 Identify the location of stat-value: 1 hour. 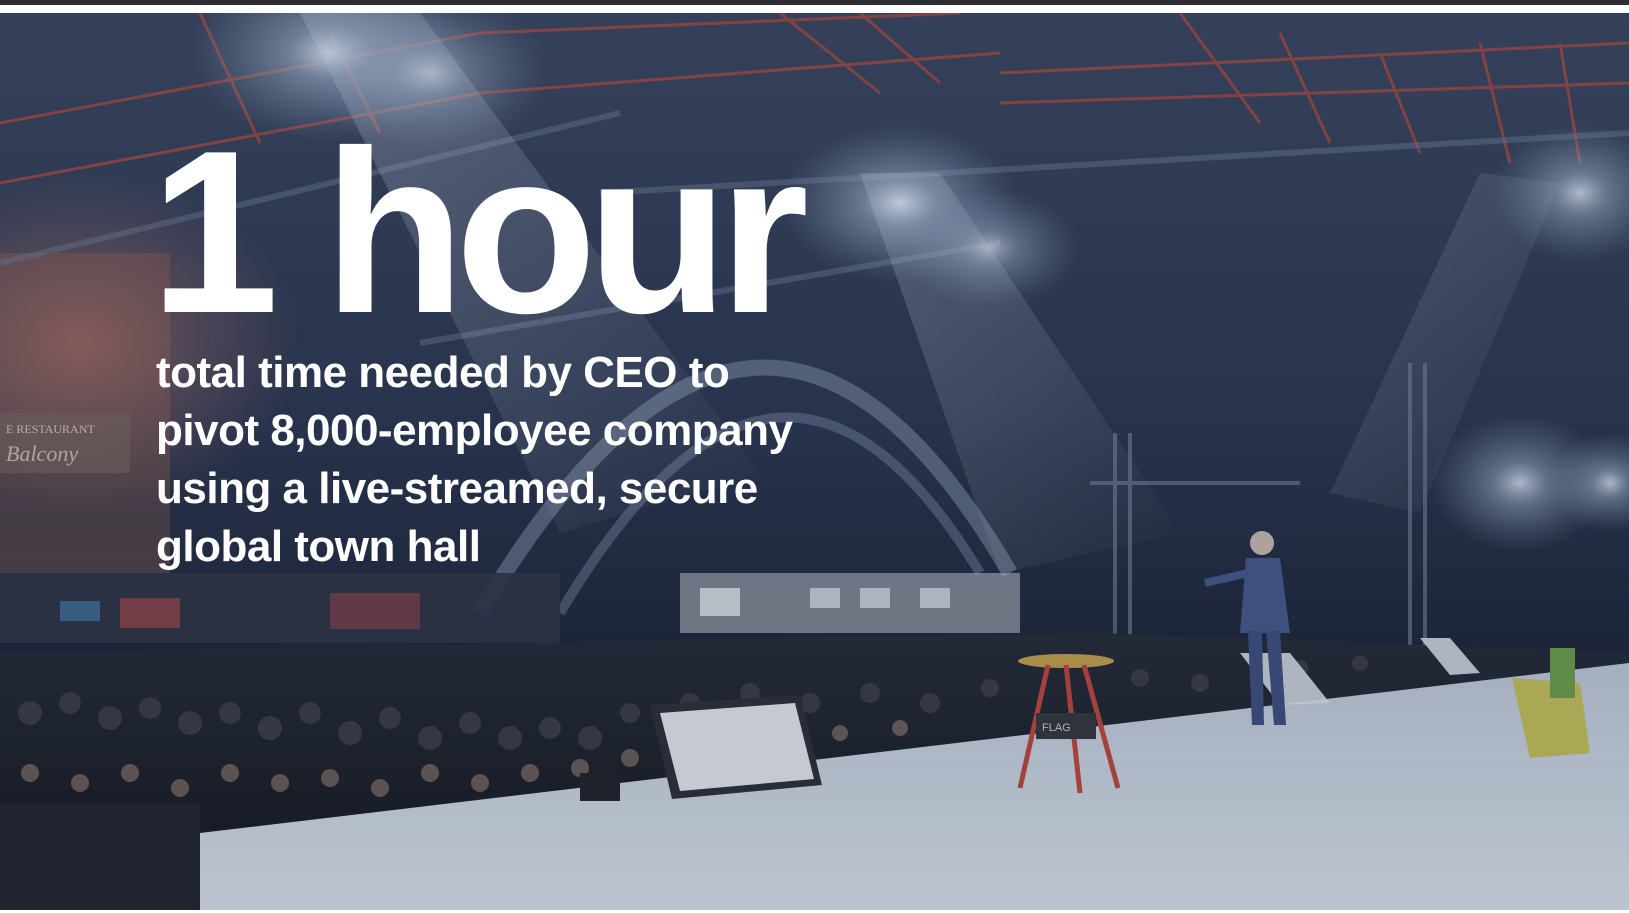
(479, 232).